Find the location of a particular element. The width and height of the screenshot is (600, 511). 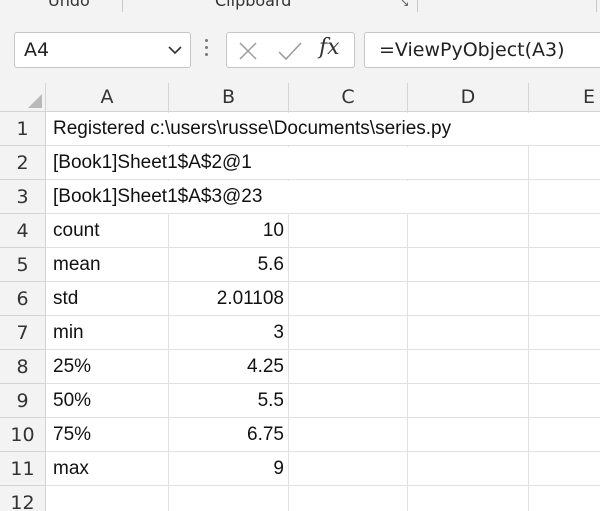

cell-a5: mean is located at coordinates (77, 265).